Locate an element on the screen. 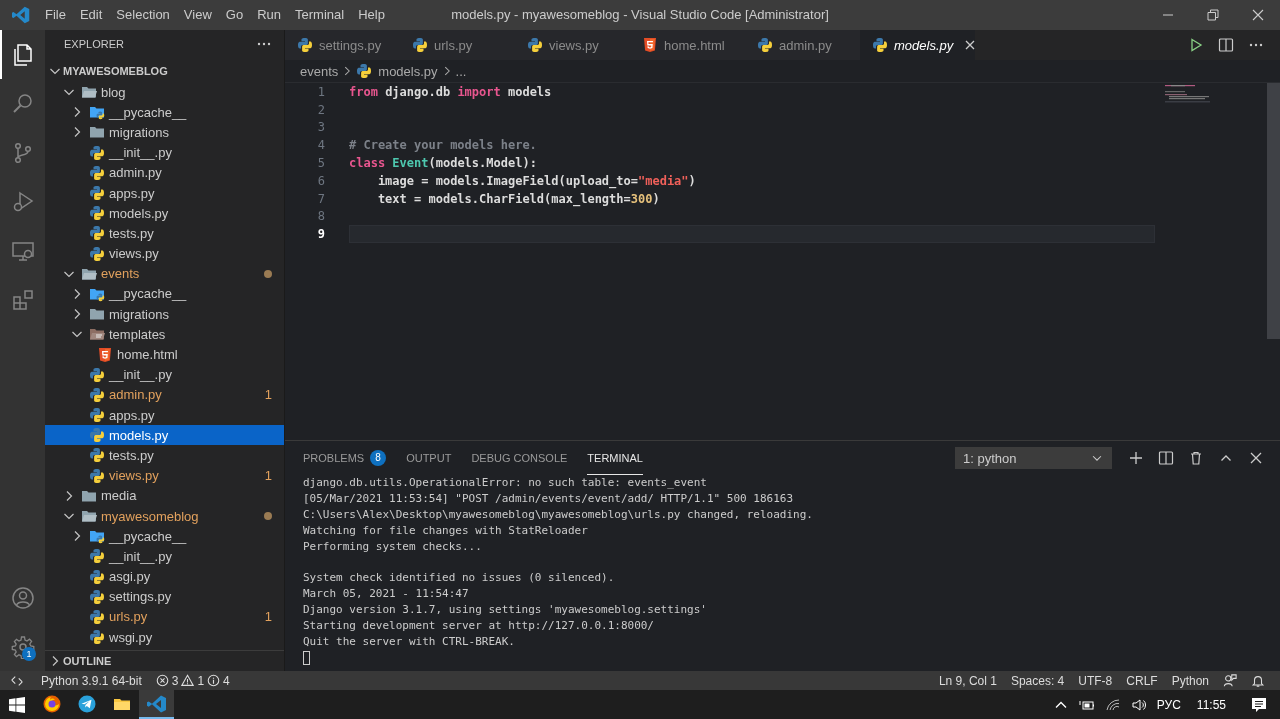  line-number: 1 is located at coordinates (320, 91).